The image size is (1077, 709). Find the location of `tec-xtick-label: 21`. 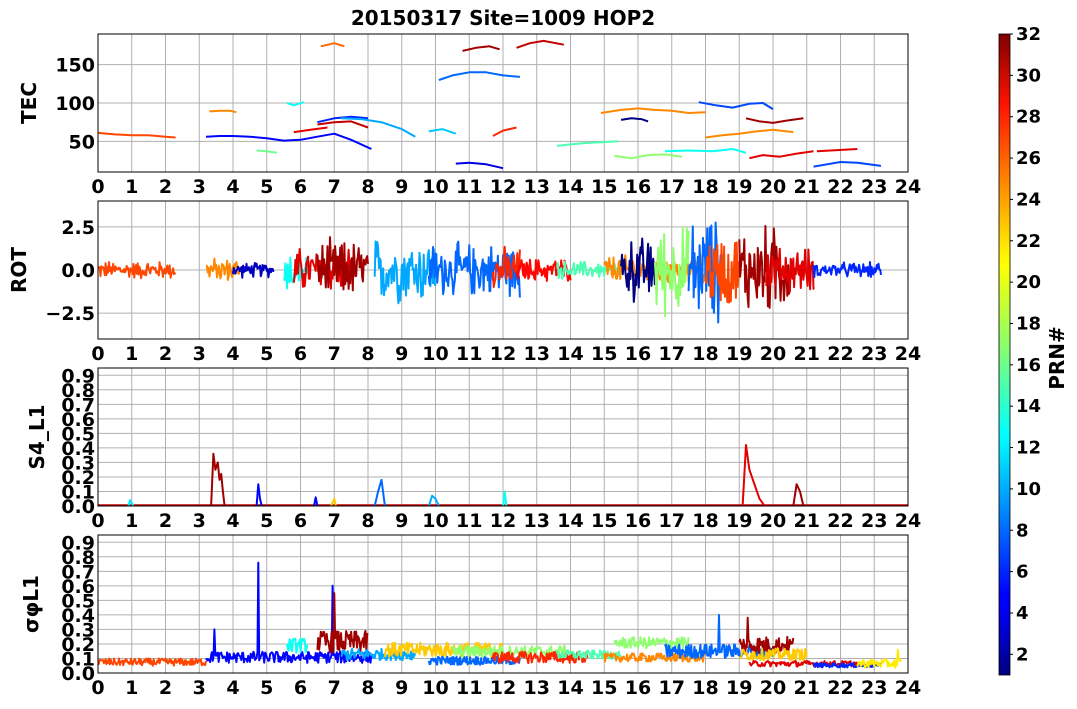

tec-xtick-label: 21 is located at coordinates (807, 187).